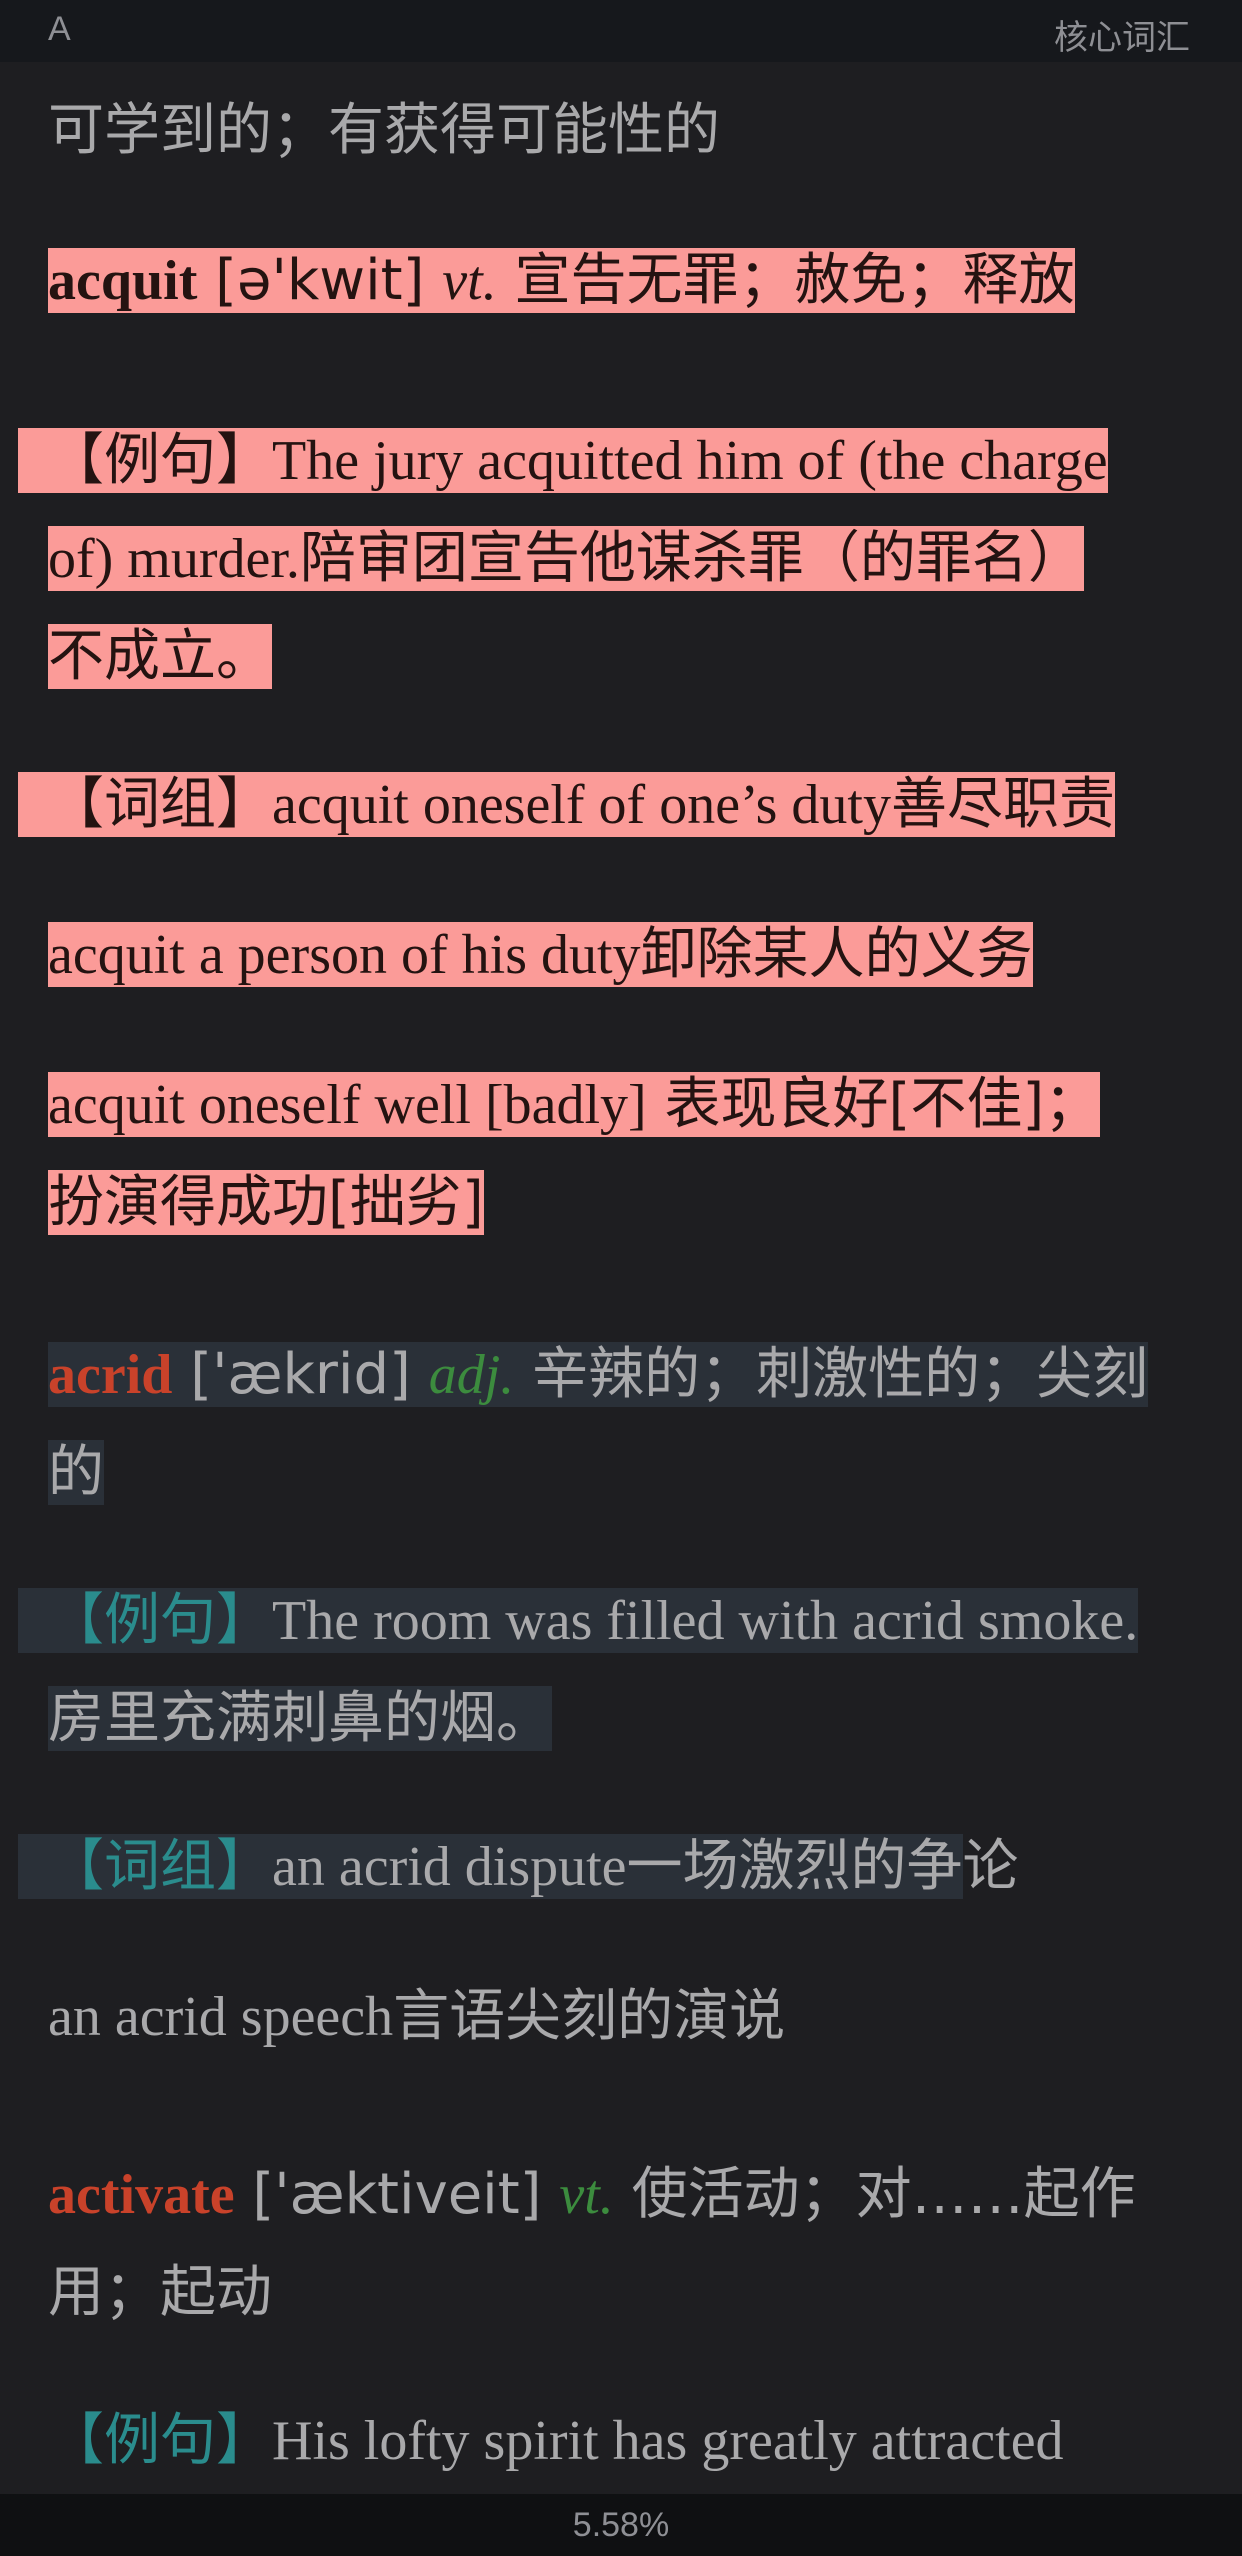 Image resolution: width=1242 pixels, height=2556 pixels. What do you see at coordinates (469, 281) in the screenshot?
I see `pos-acquit: vt.` at bounding box center [469, 281].